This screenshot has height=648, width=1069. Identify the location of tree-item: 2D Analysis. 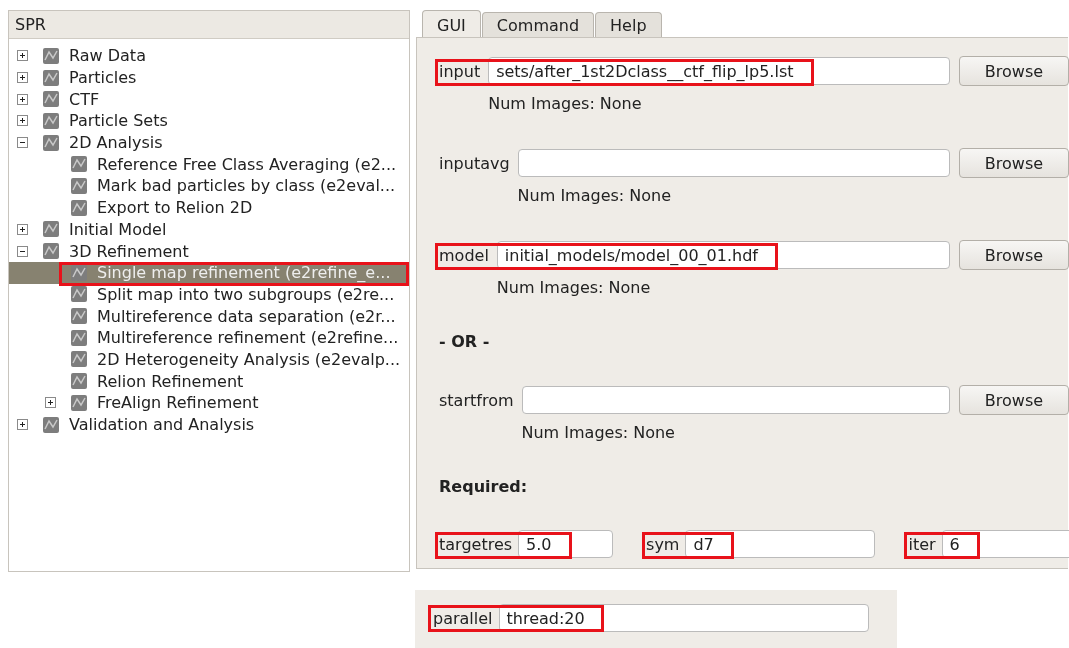
(209, 142).